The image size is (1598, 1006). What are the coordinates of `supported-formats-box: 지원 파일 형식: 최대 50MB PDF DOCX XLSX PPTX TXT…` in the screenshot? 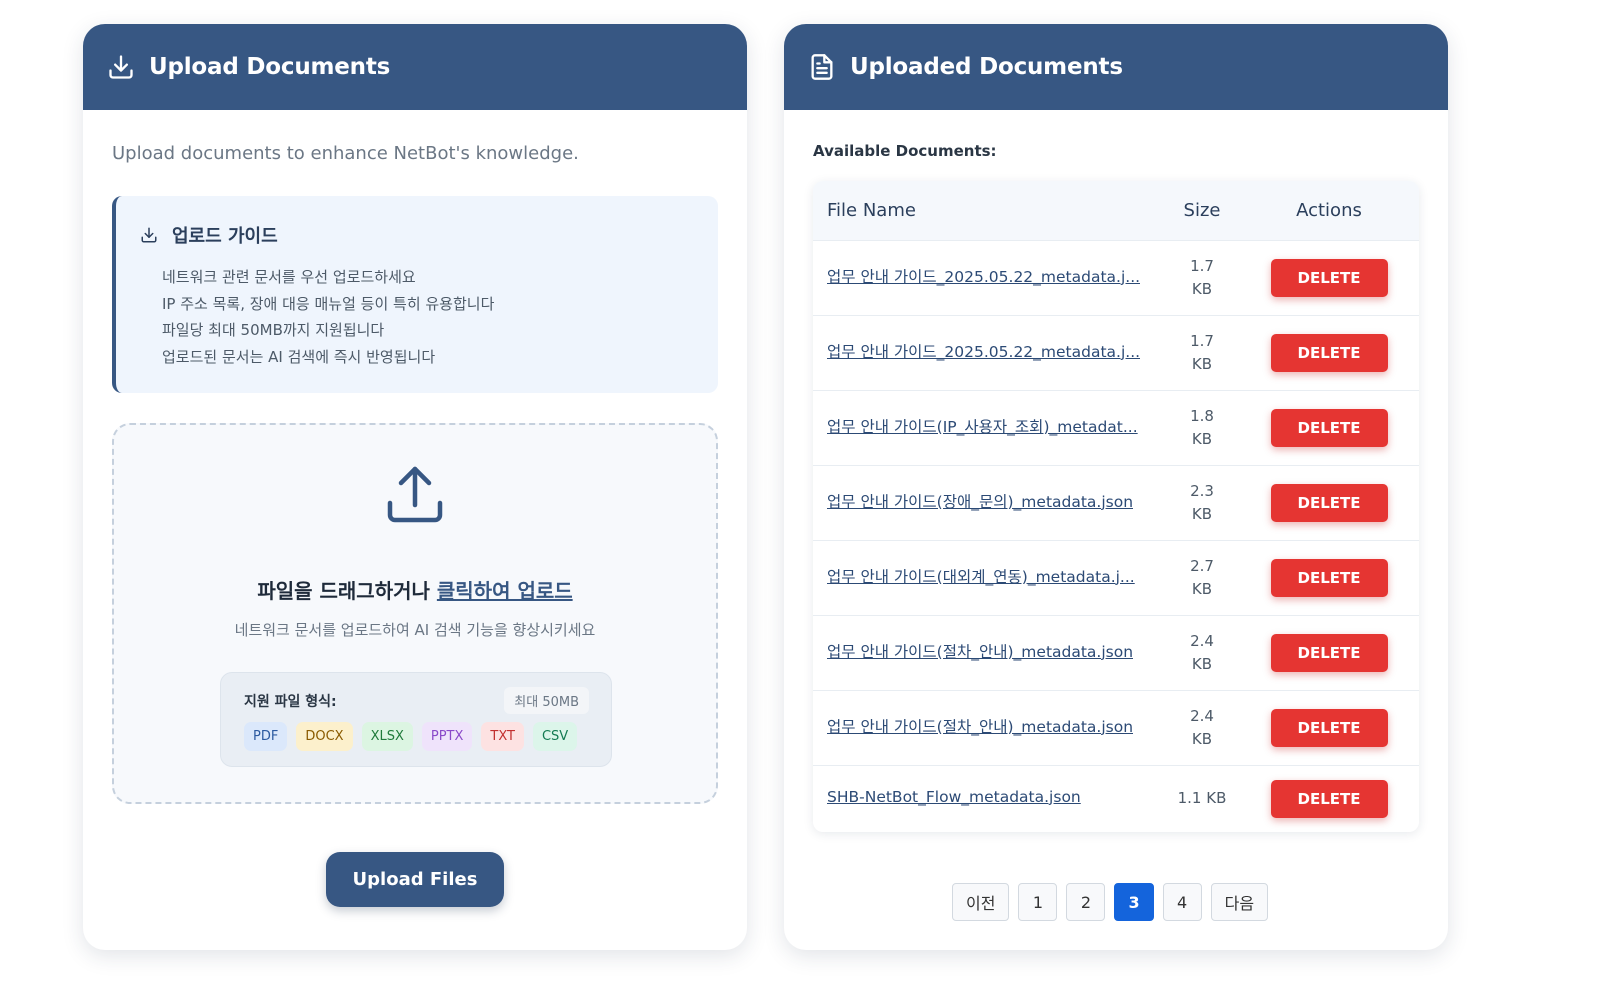 It's located at (416, 719).